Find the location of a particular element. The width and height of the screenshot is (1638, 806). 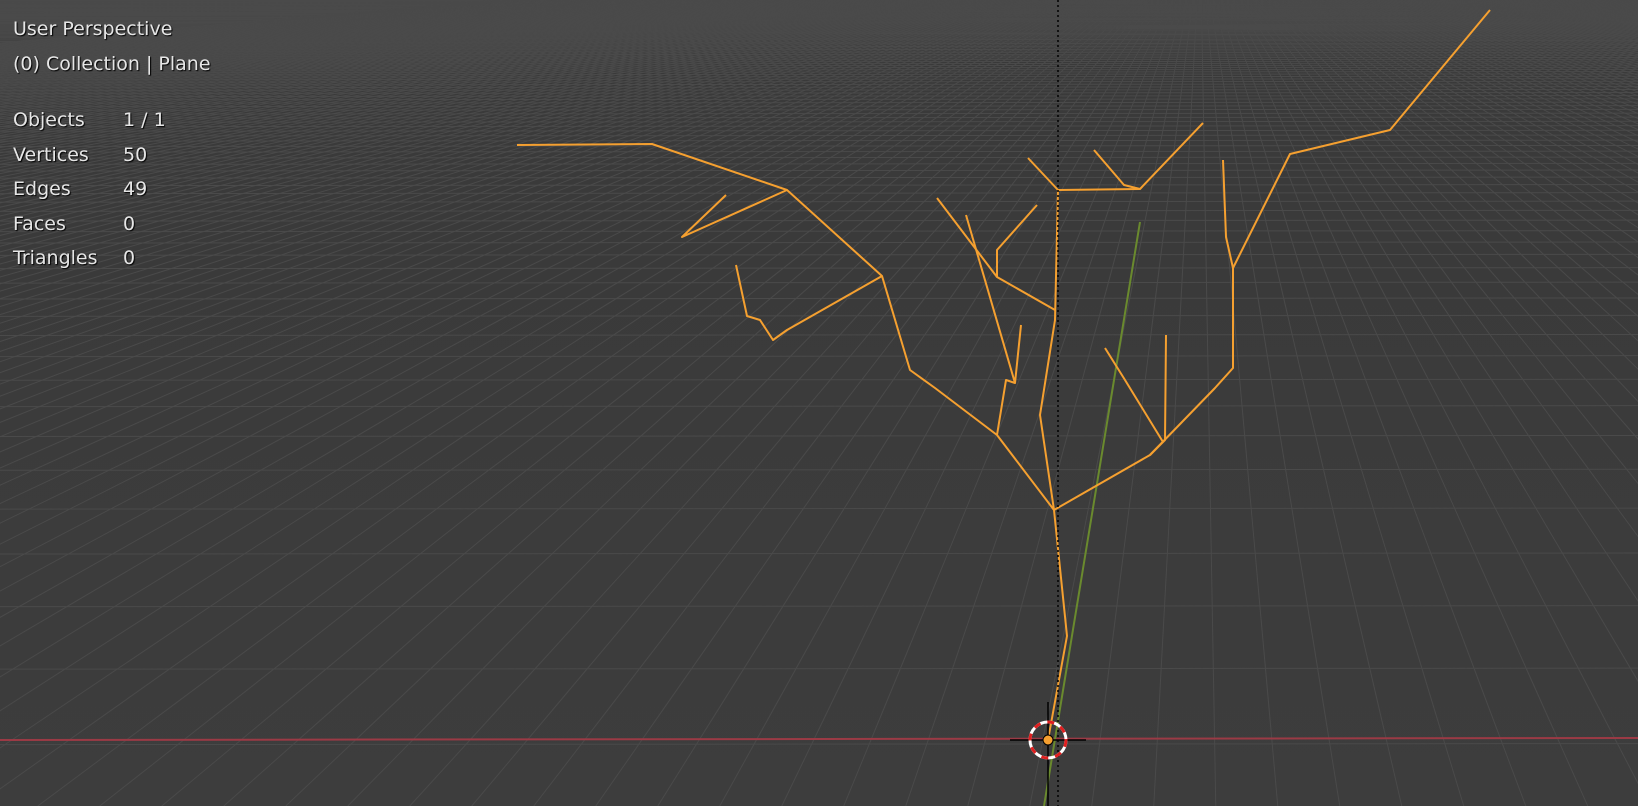

stat-label: Faces is located at coordinates (39, 223).